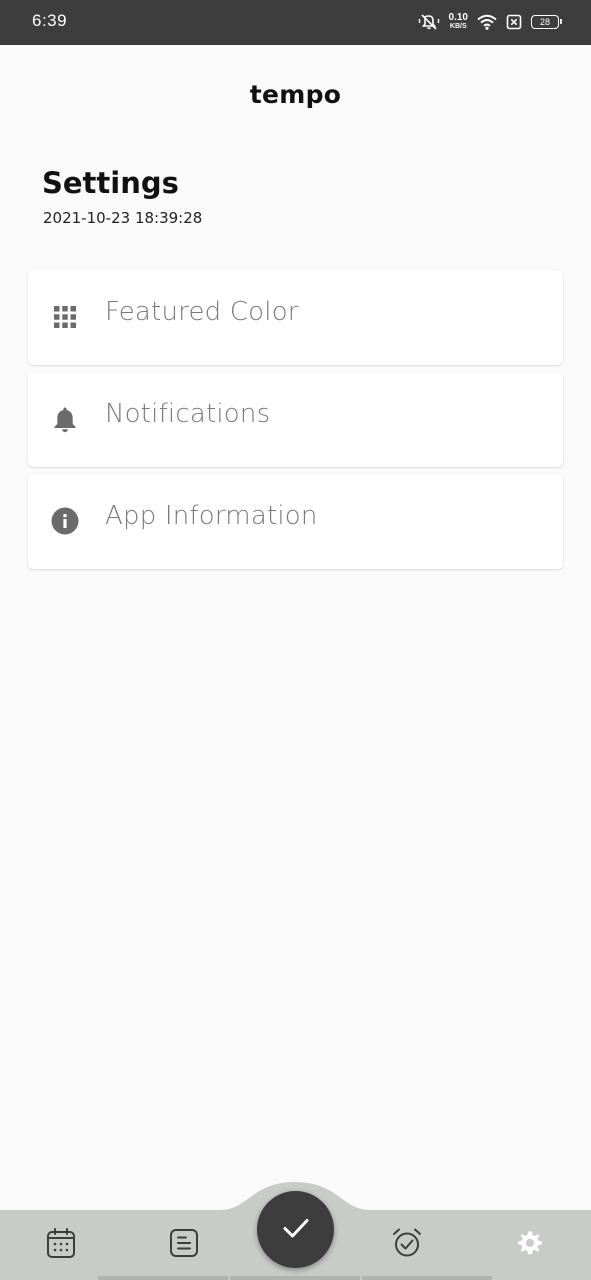  Describe the element at coordinates (65, 317) in the screenshot. I see `grid-icon` at that location.